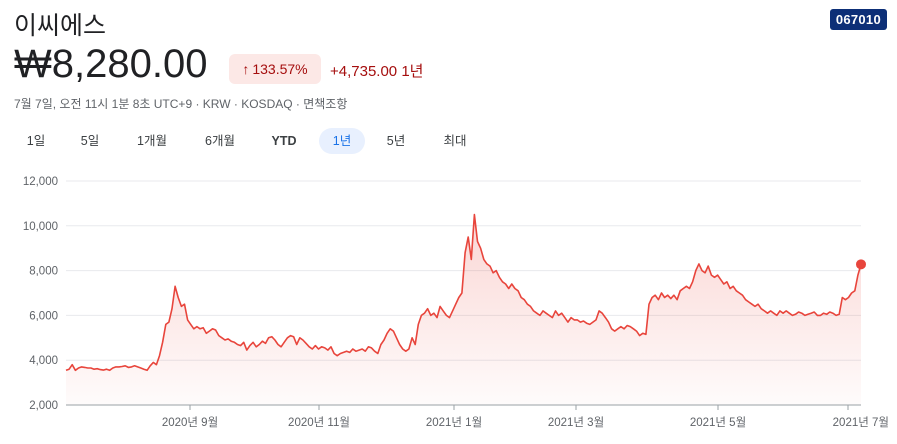 The width and height of the screenshot is (897, 444). I want to click on y-tick-label: 10,000, so click(40, 227).